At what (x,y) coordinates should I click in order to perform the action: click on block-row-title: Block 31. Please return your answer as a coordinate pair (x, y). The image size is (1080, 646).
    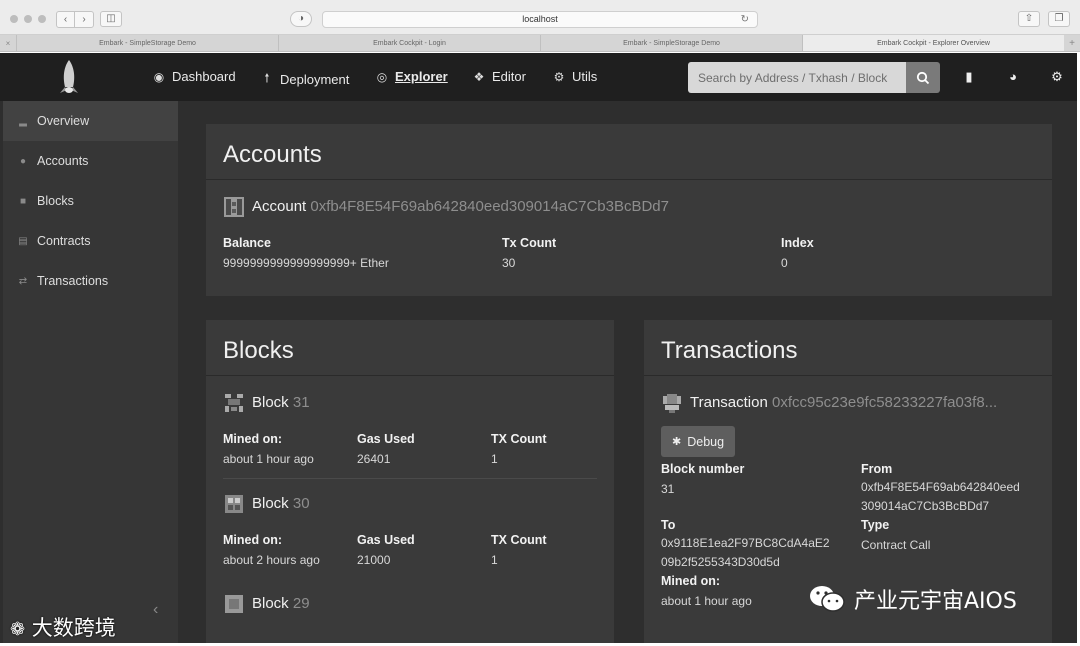
    Looking at the image, I should click on (410, 403).